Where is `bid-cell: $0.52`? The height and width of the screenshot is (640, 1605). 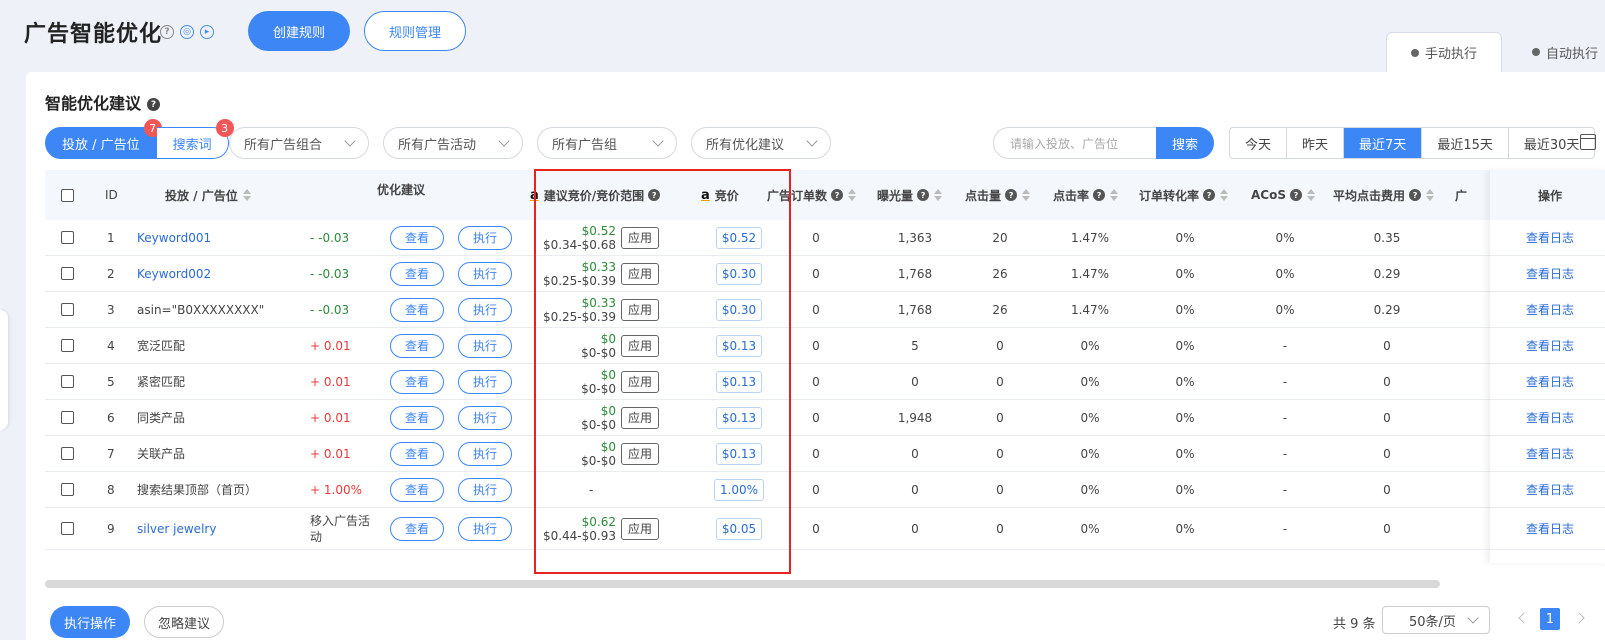 bid-cell: $0.52 is located at coordinates (739, 237).